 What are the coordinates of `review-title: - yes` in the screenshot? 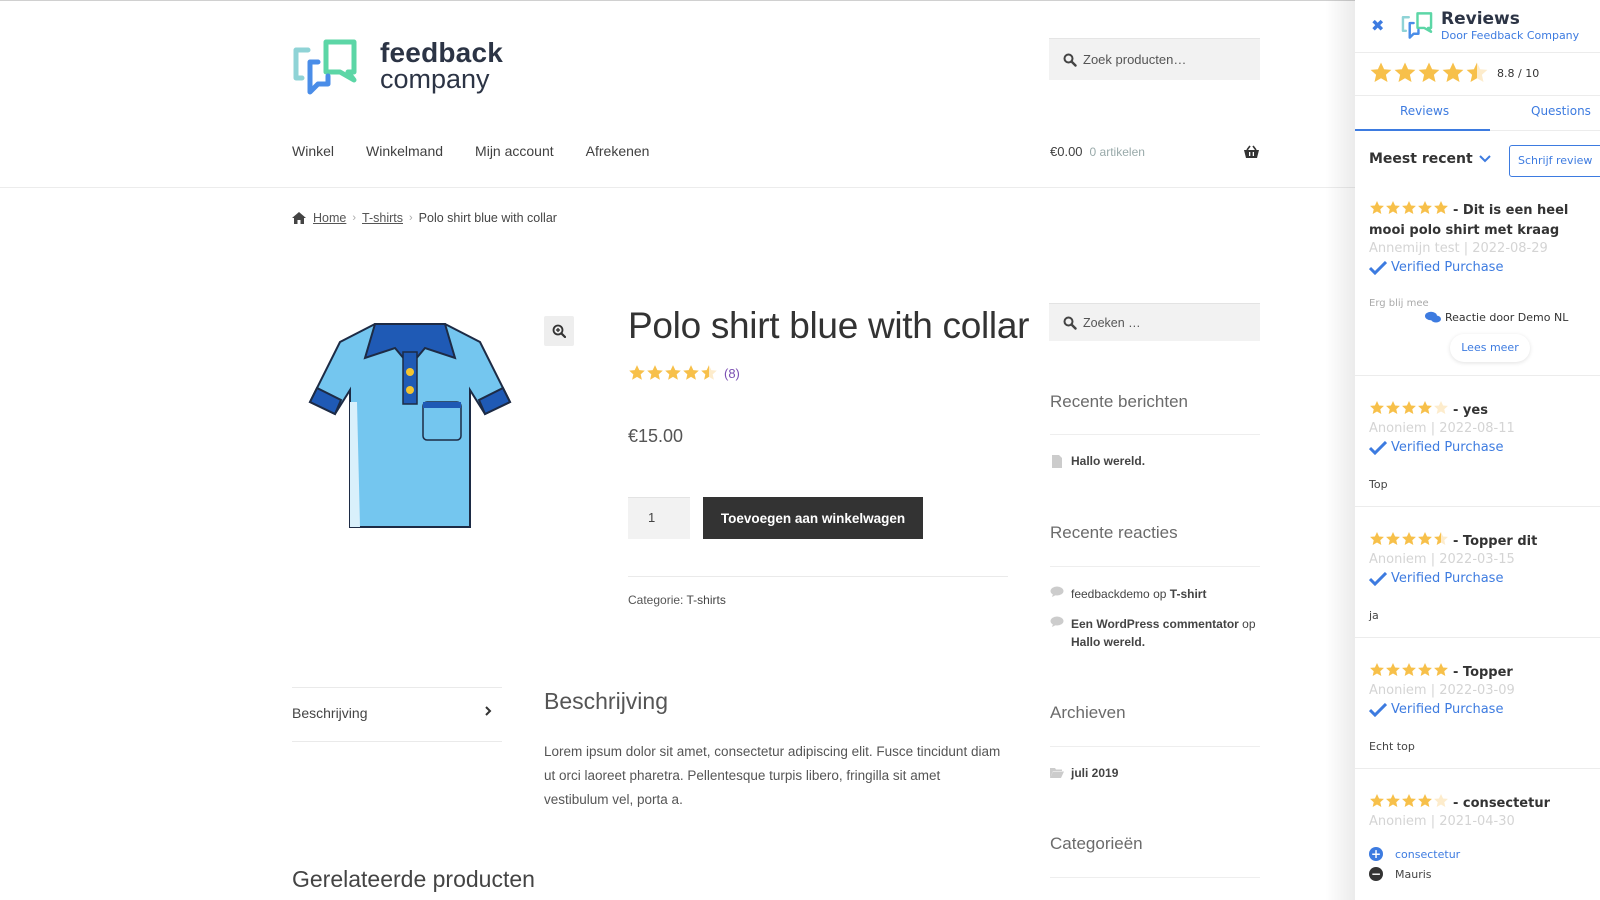 It's located at (1470, 410).